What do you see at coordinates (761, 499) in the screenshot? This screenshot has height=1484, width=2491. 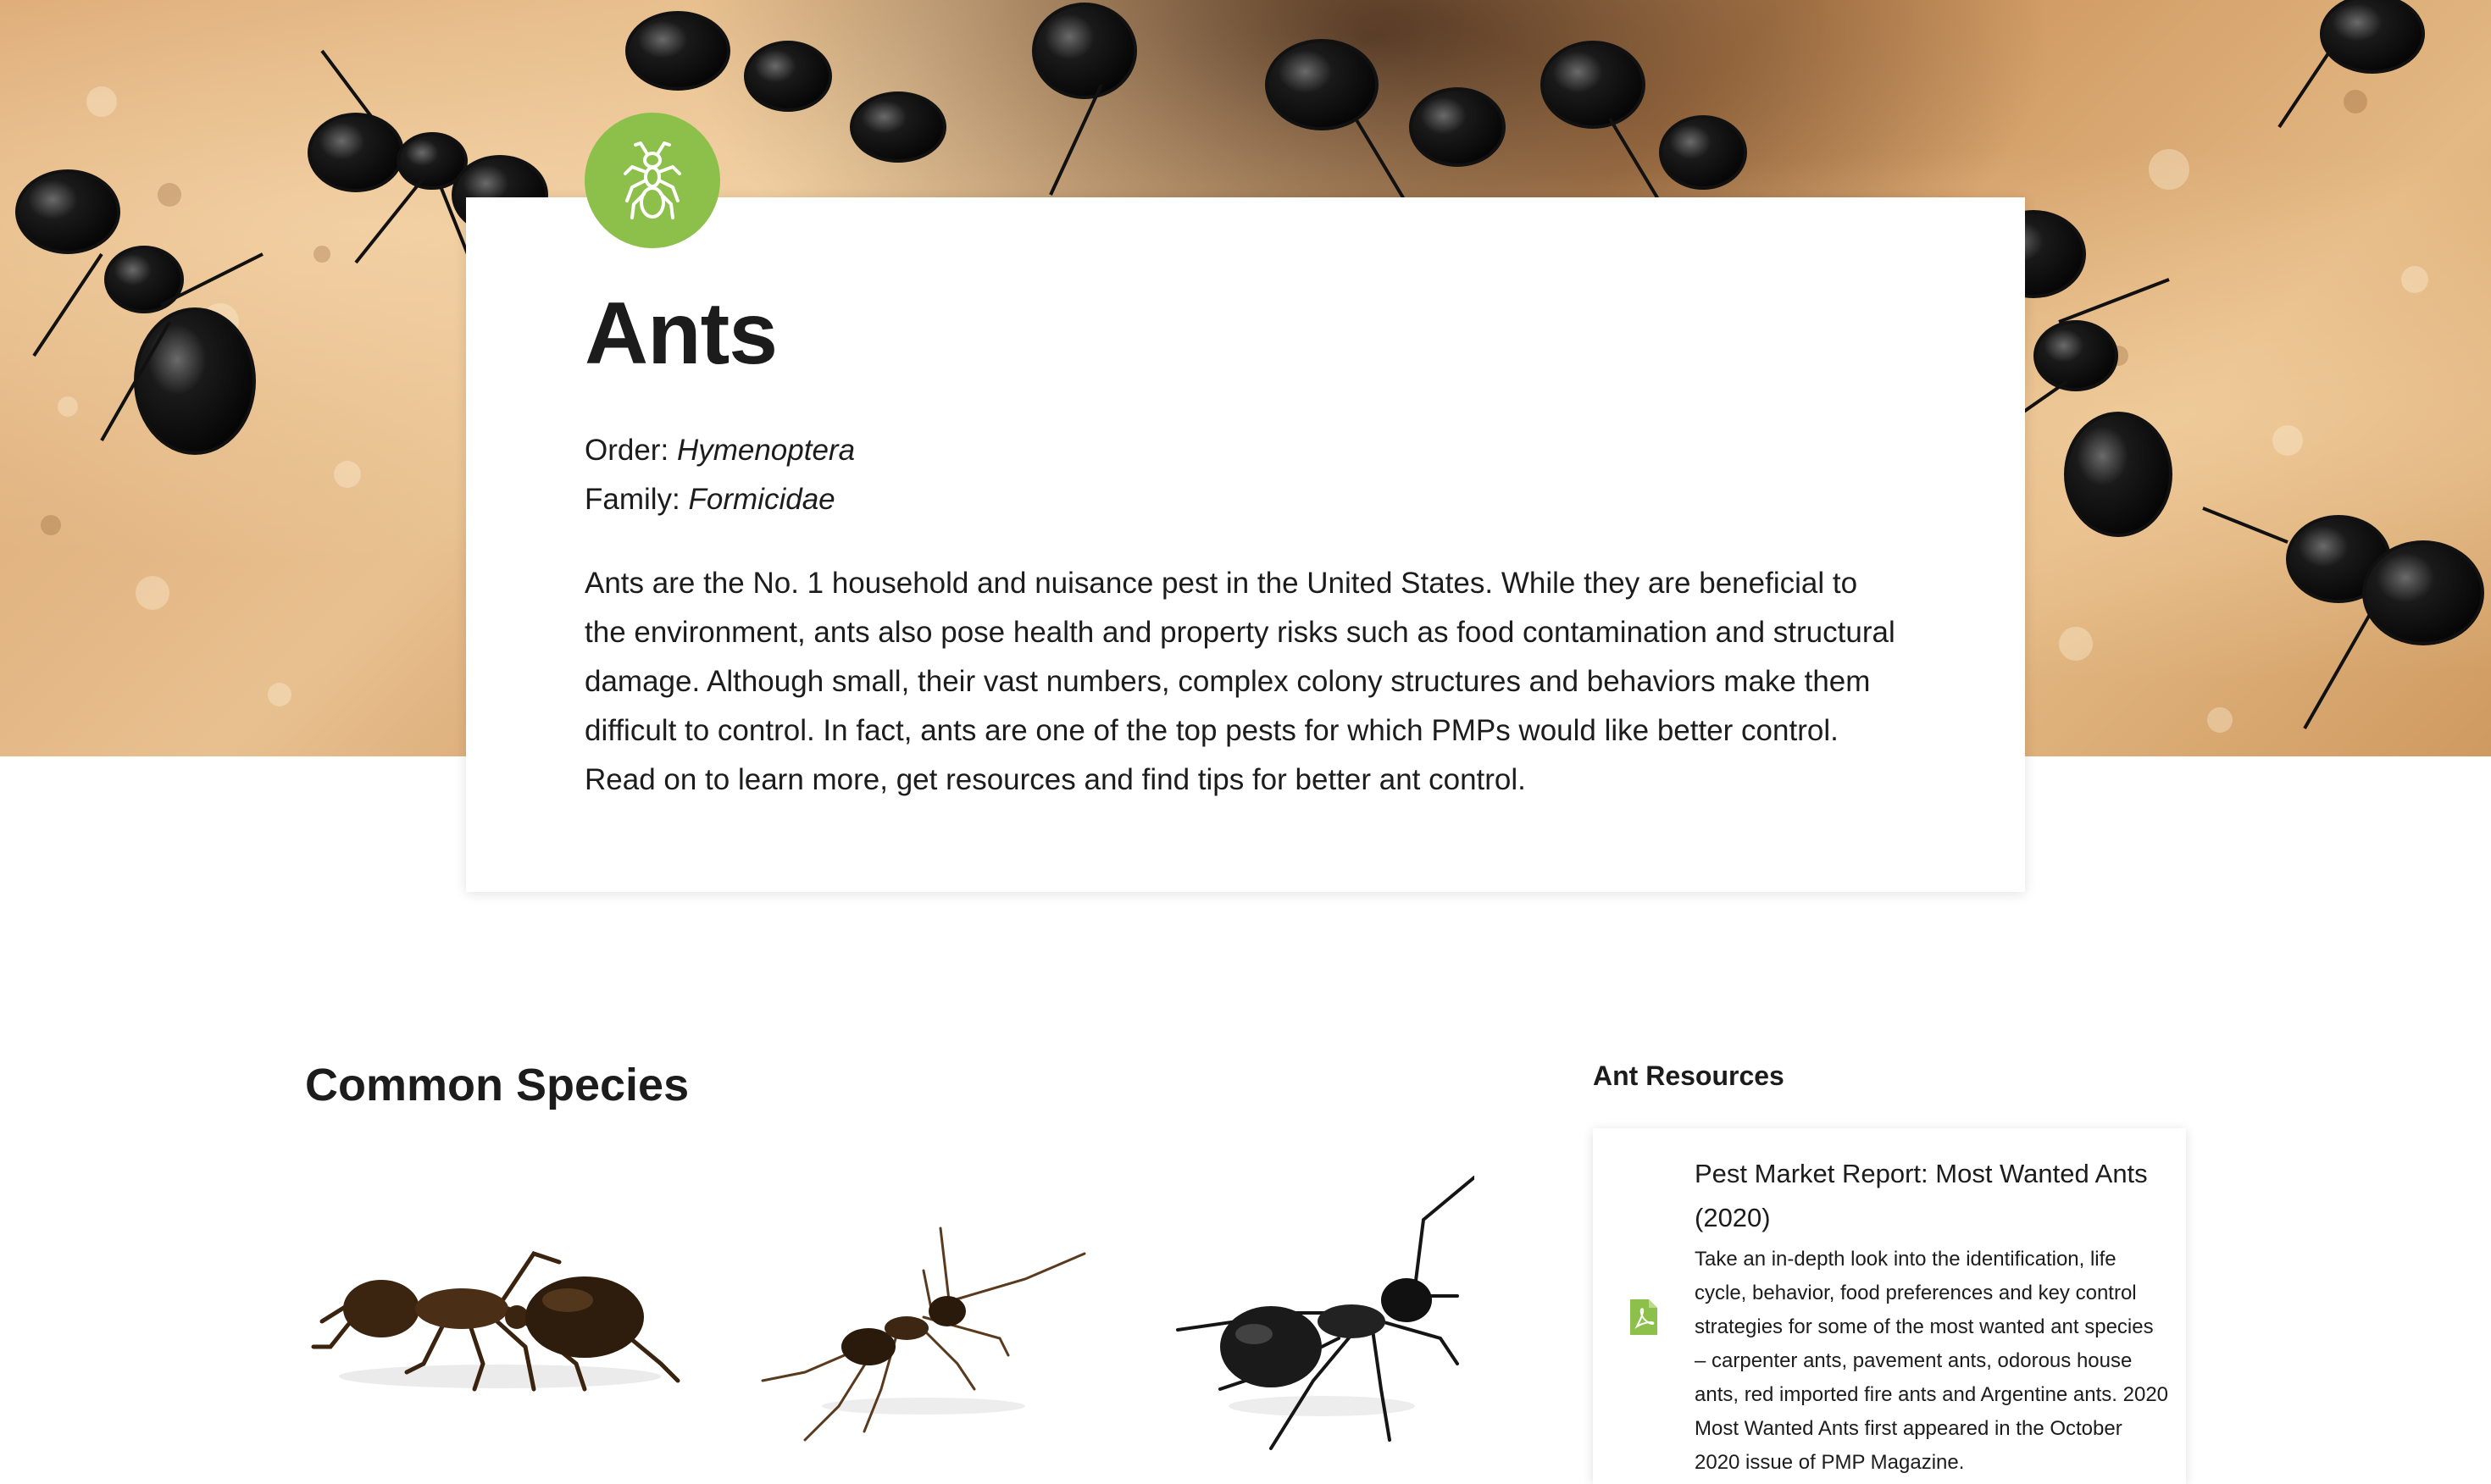 I see `family-value: Formicidae` at bounding box center [761, 499].